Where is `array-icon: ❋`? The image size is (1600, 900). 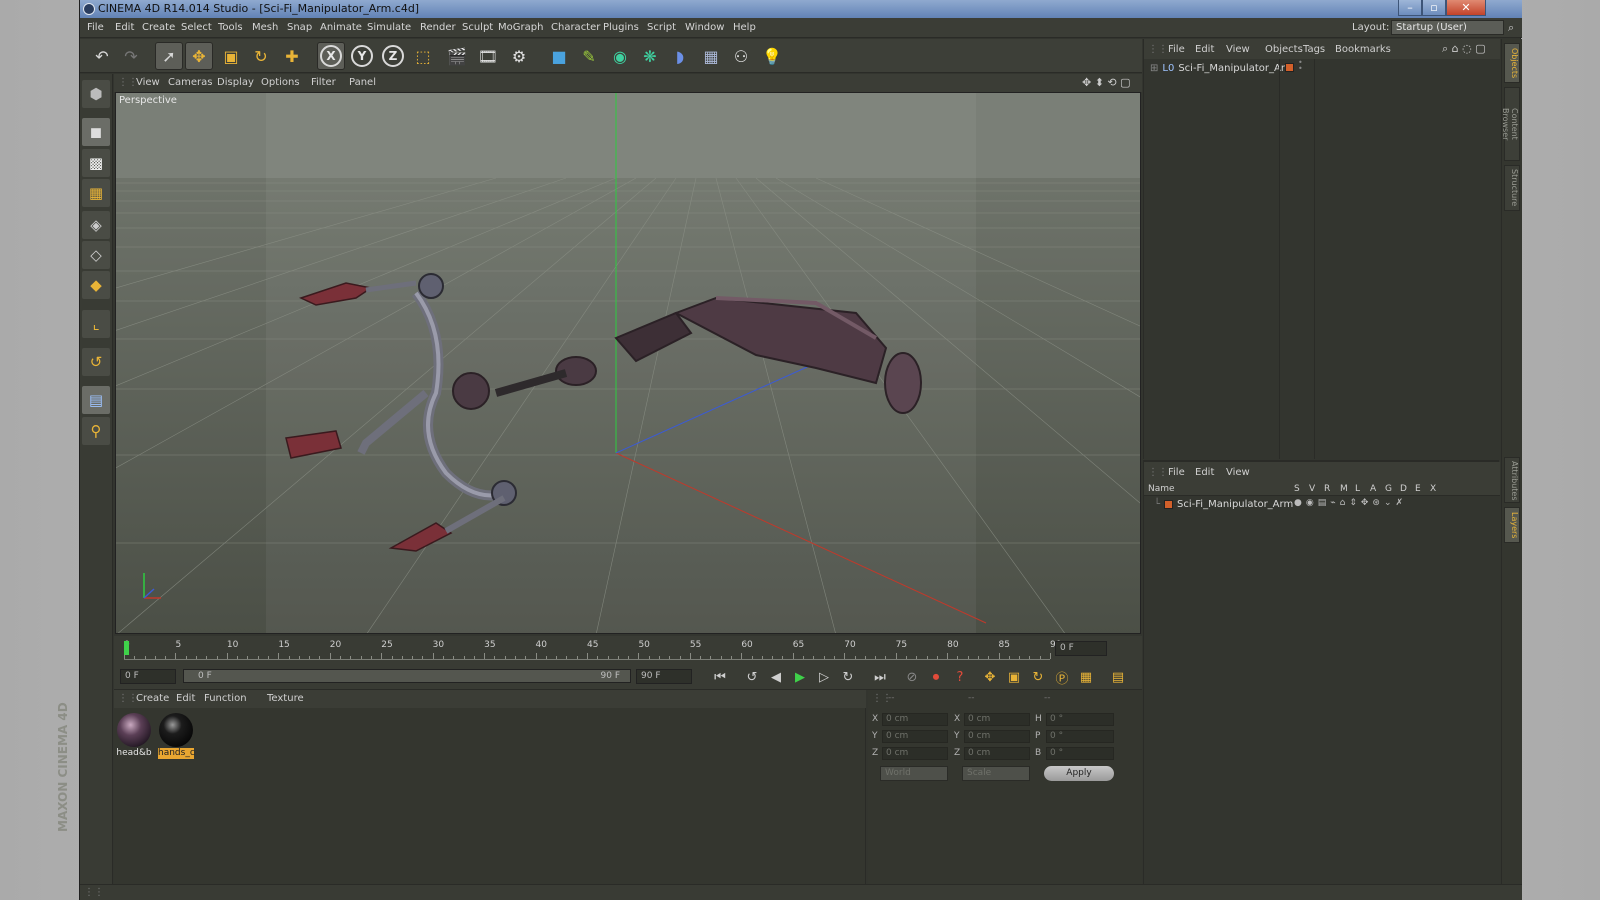
array-icon: ❋ is located at coordinates (650, 56).